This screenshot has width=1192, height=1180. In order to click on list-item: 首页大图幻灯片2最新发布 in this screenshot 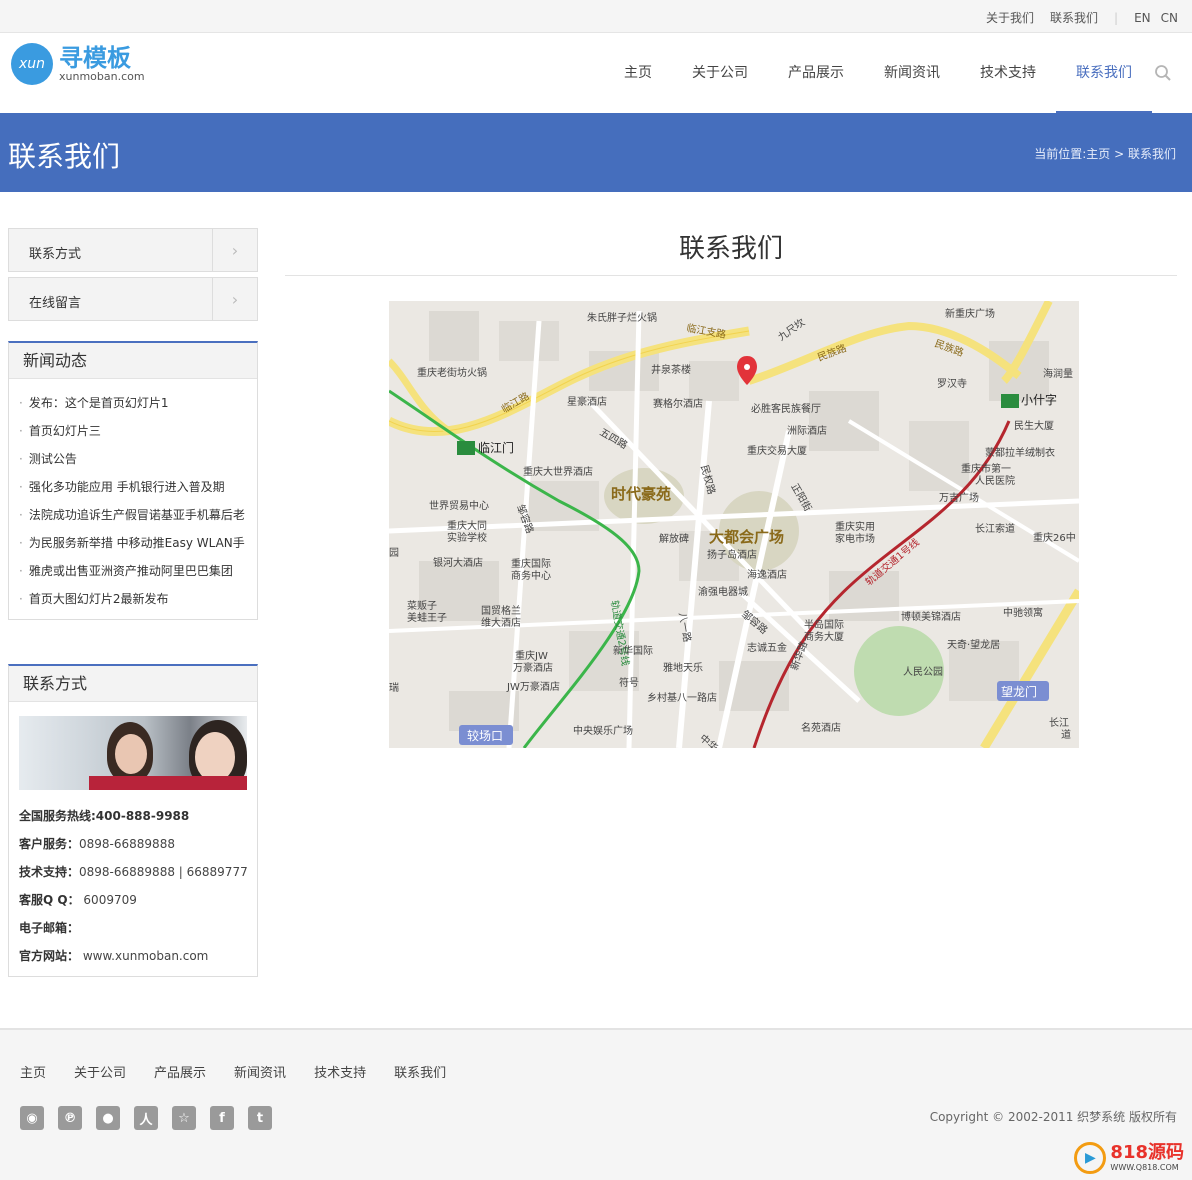, I will do `click(133, 599)`.